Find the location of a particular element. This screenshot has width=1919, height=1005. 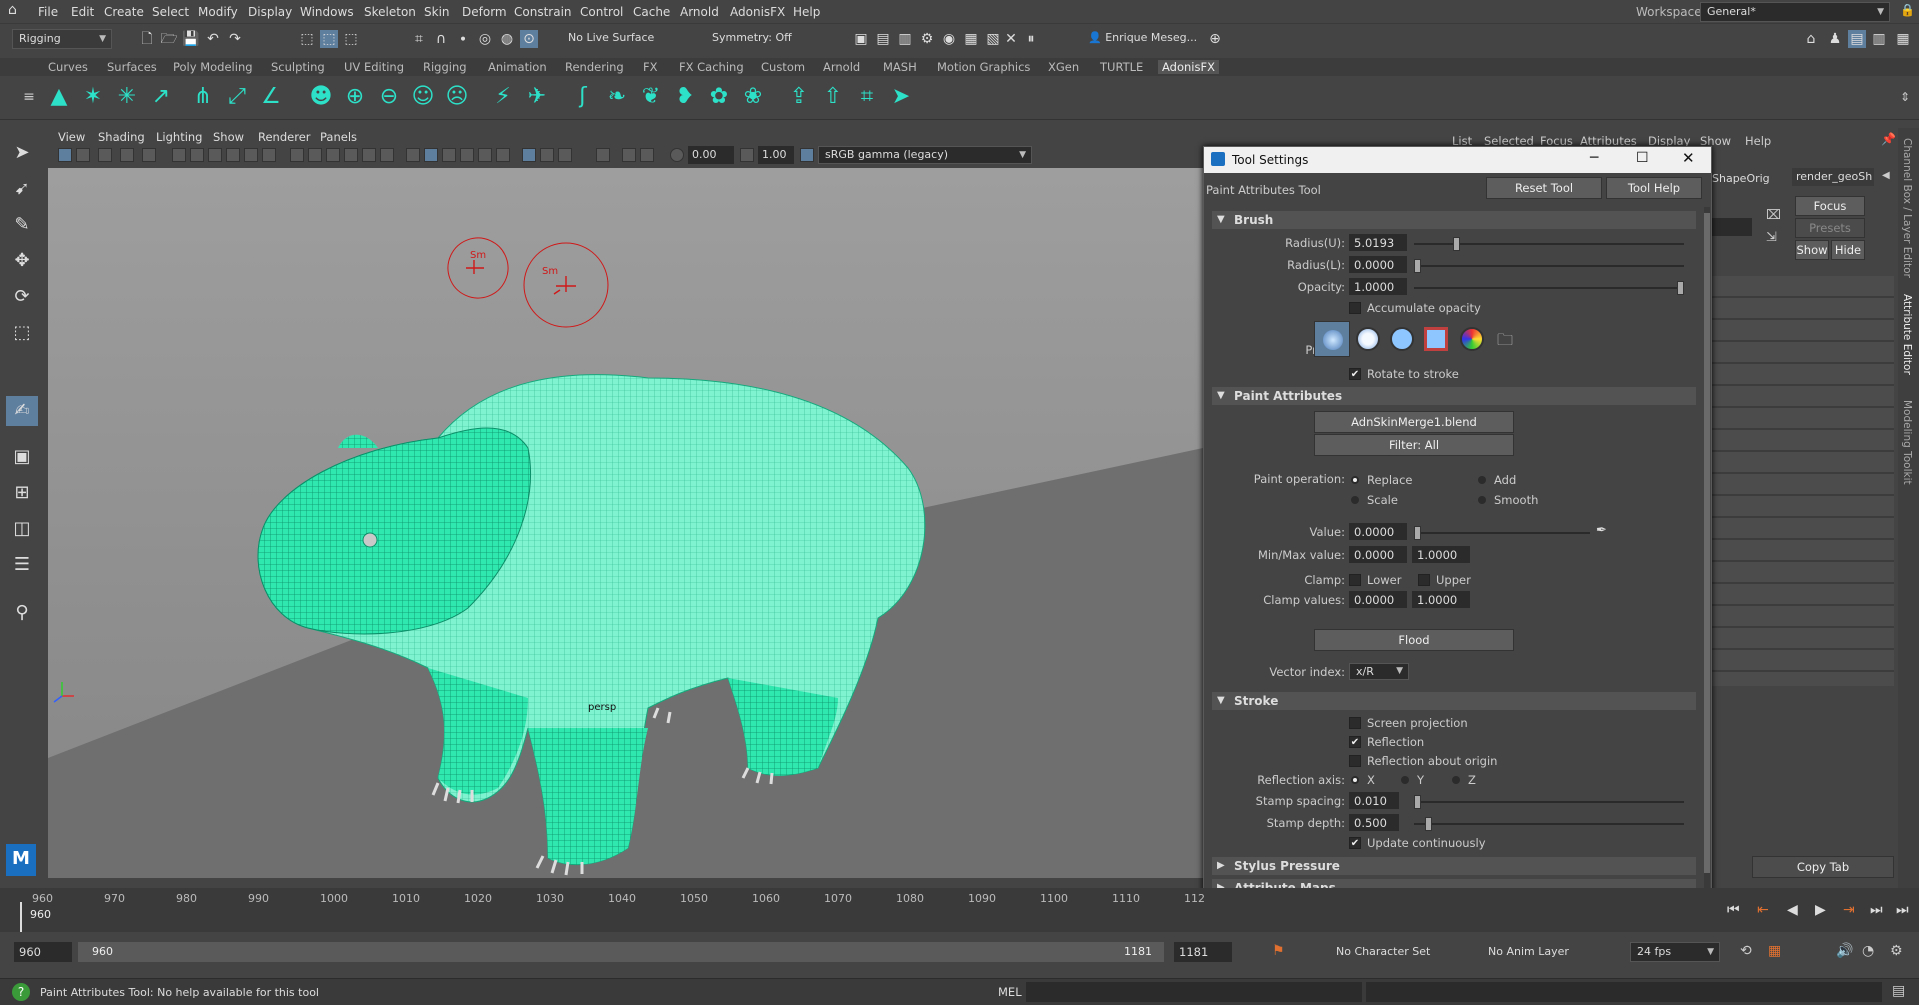

outliner-layout-icon: ☰ is located at coordinates (22, 565).